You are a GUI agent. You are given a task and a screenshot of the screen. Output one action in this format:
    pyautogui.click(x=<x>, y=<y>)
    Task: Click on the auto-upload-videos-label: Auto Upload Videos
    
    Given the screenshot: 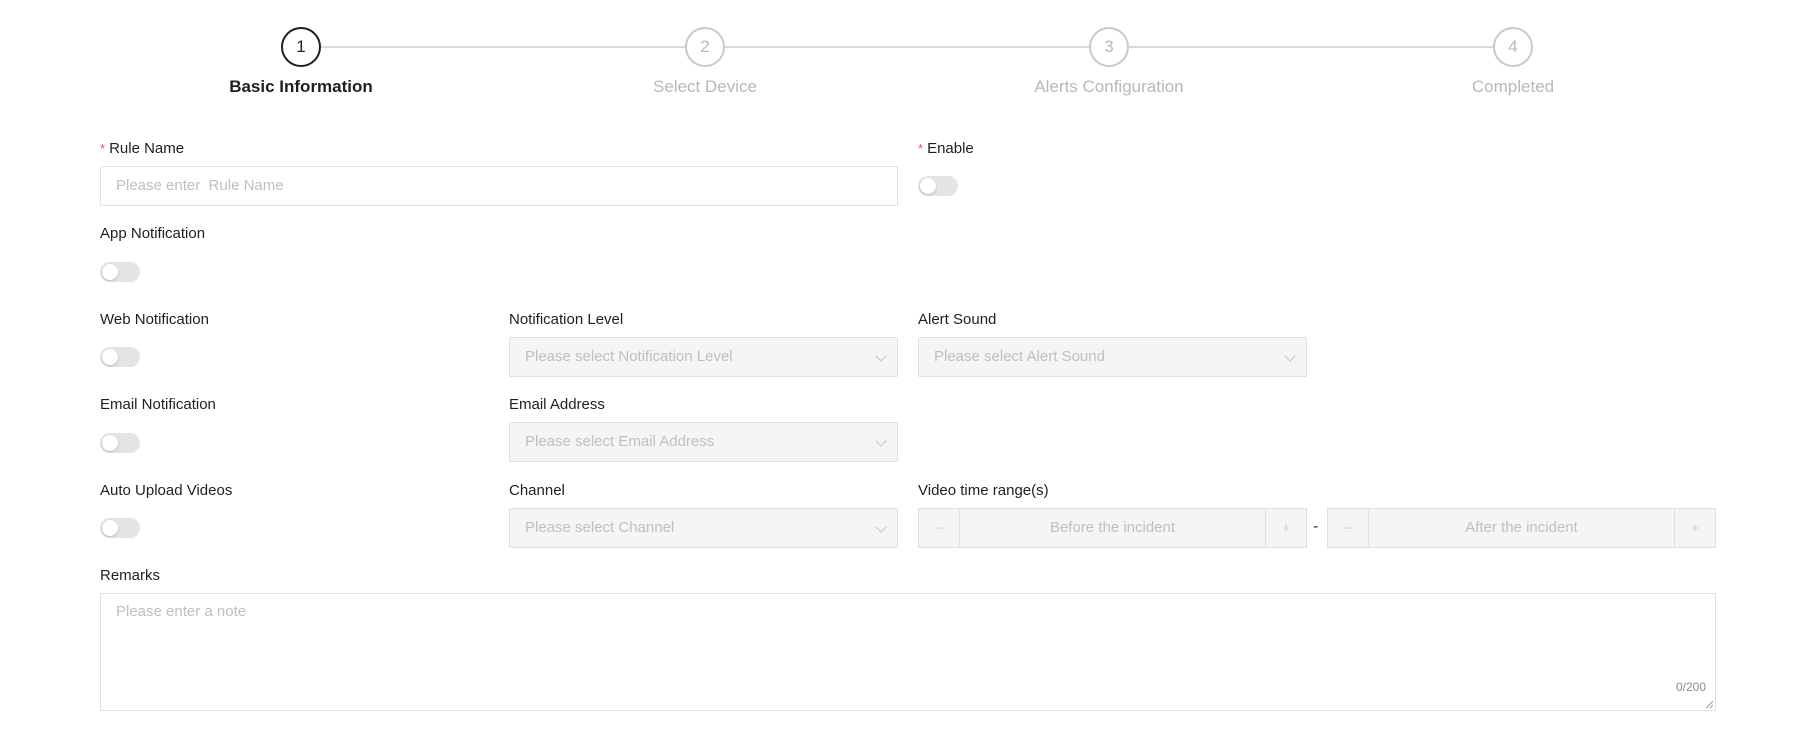 What is the action you would take?
    pyautogui.click(x=166, y=491)
    